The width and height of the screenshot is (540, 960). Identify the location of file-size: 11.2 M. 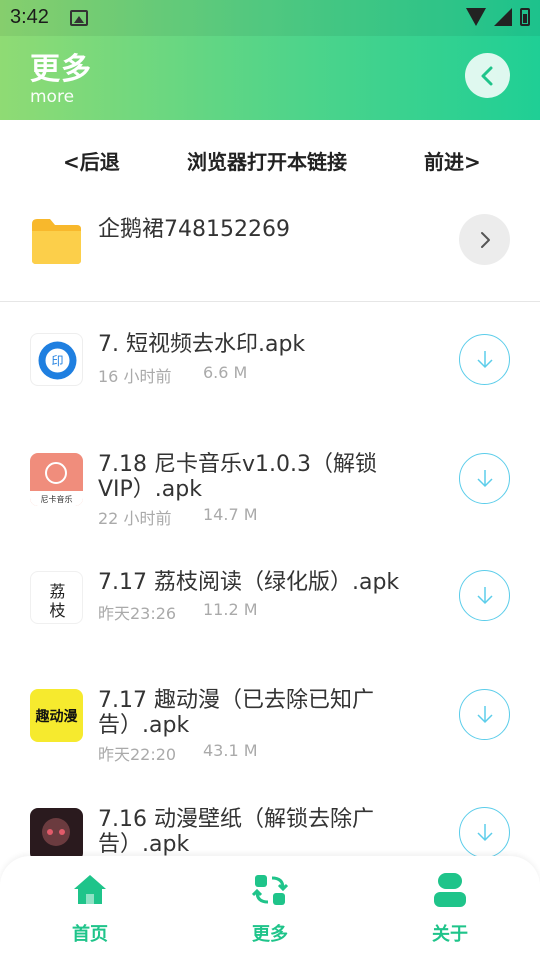
(230, 609).